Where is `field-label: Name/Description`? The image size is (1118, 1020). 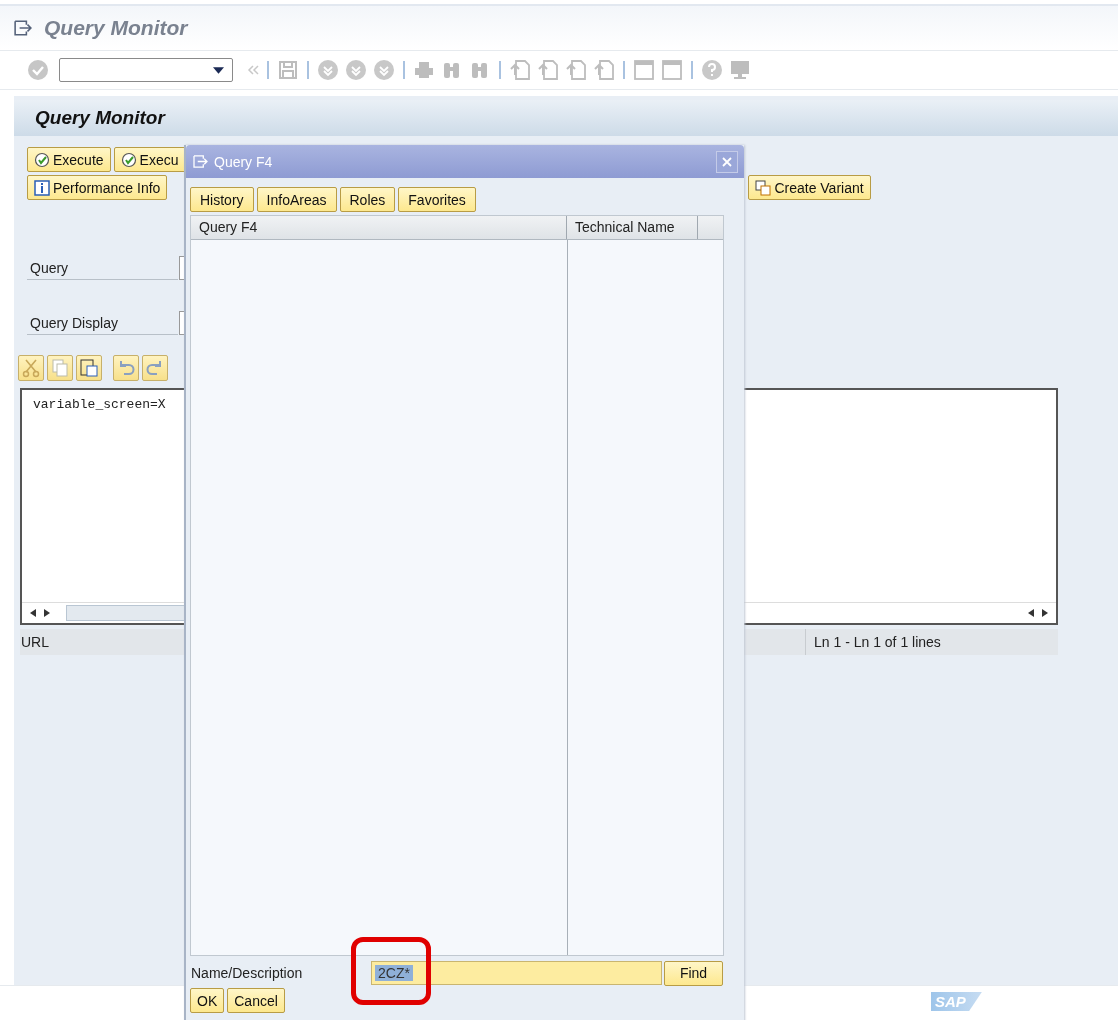
field-label: Name/Description is located at coordinates (247, 973).